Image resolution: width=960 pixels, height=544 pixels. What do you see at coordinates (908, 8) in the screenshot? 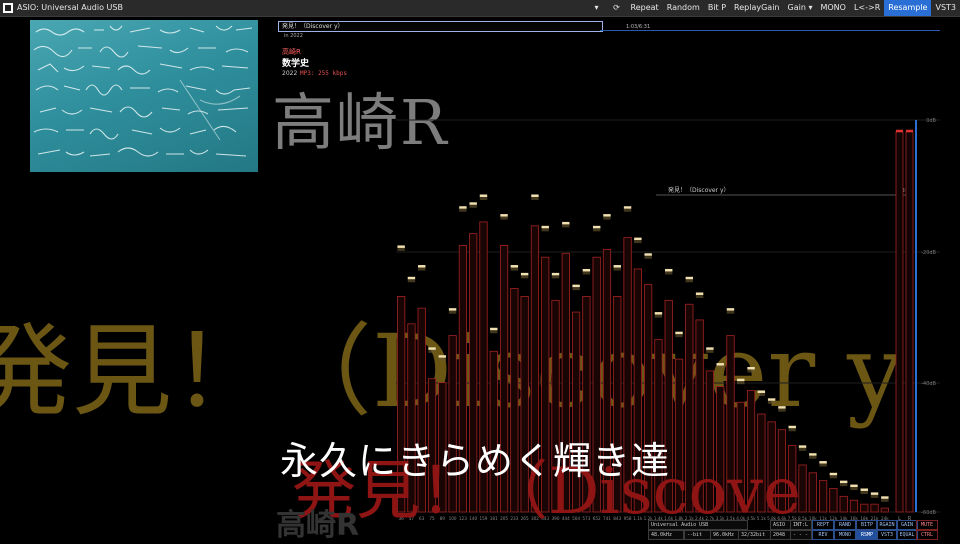
I see `resample-button: Resample` at bounding box center [908, 8].